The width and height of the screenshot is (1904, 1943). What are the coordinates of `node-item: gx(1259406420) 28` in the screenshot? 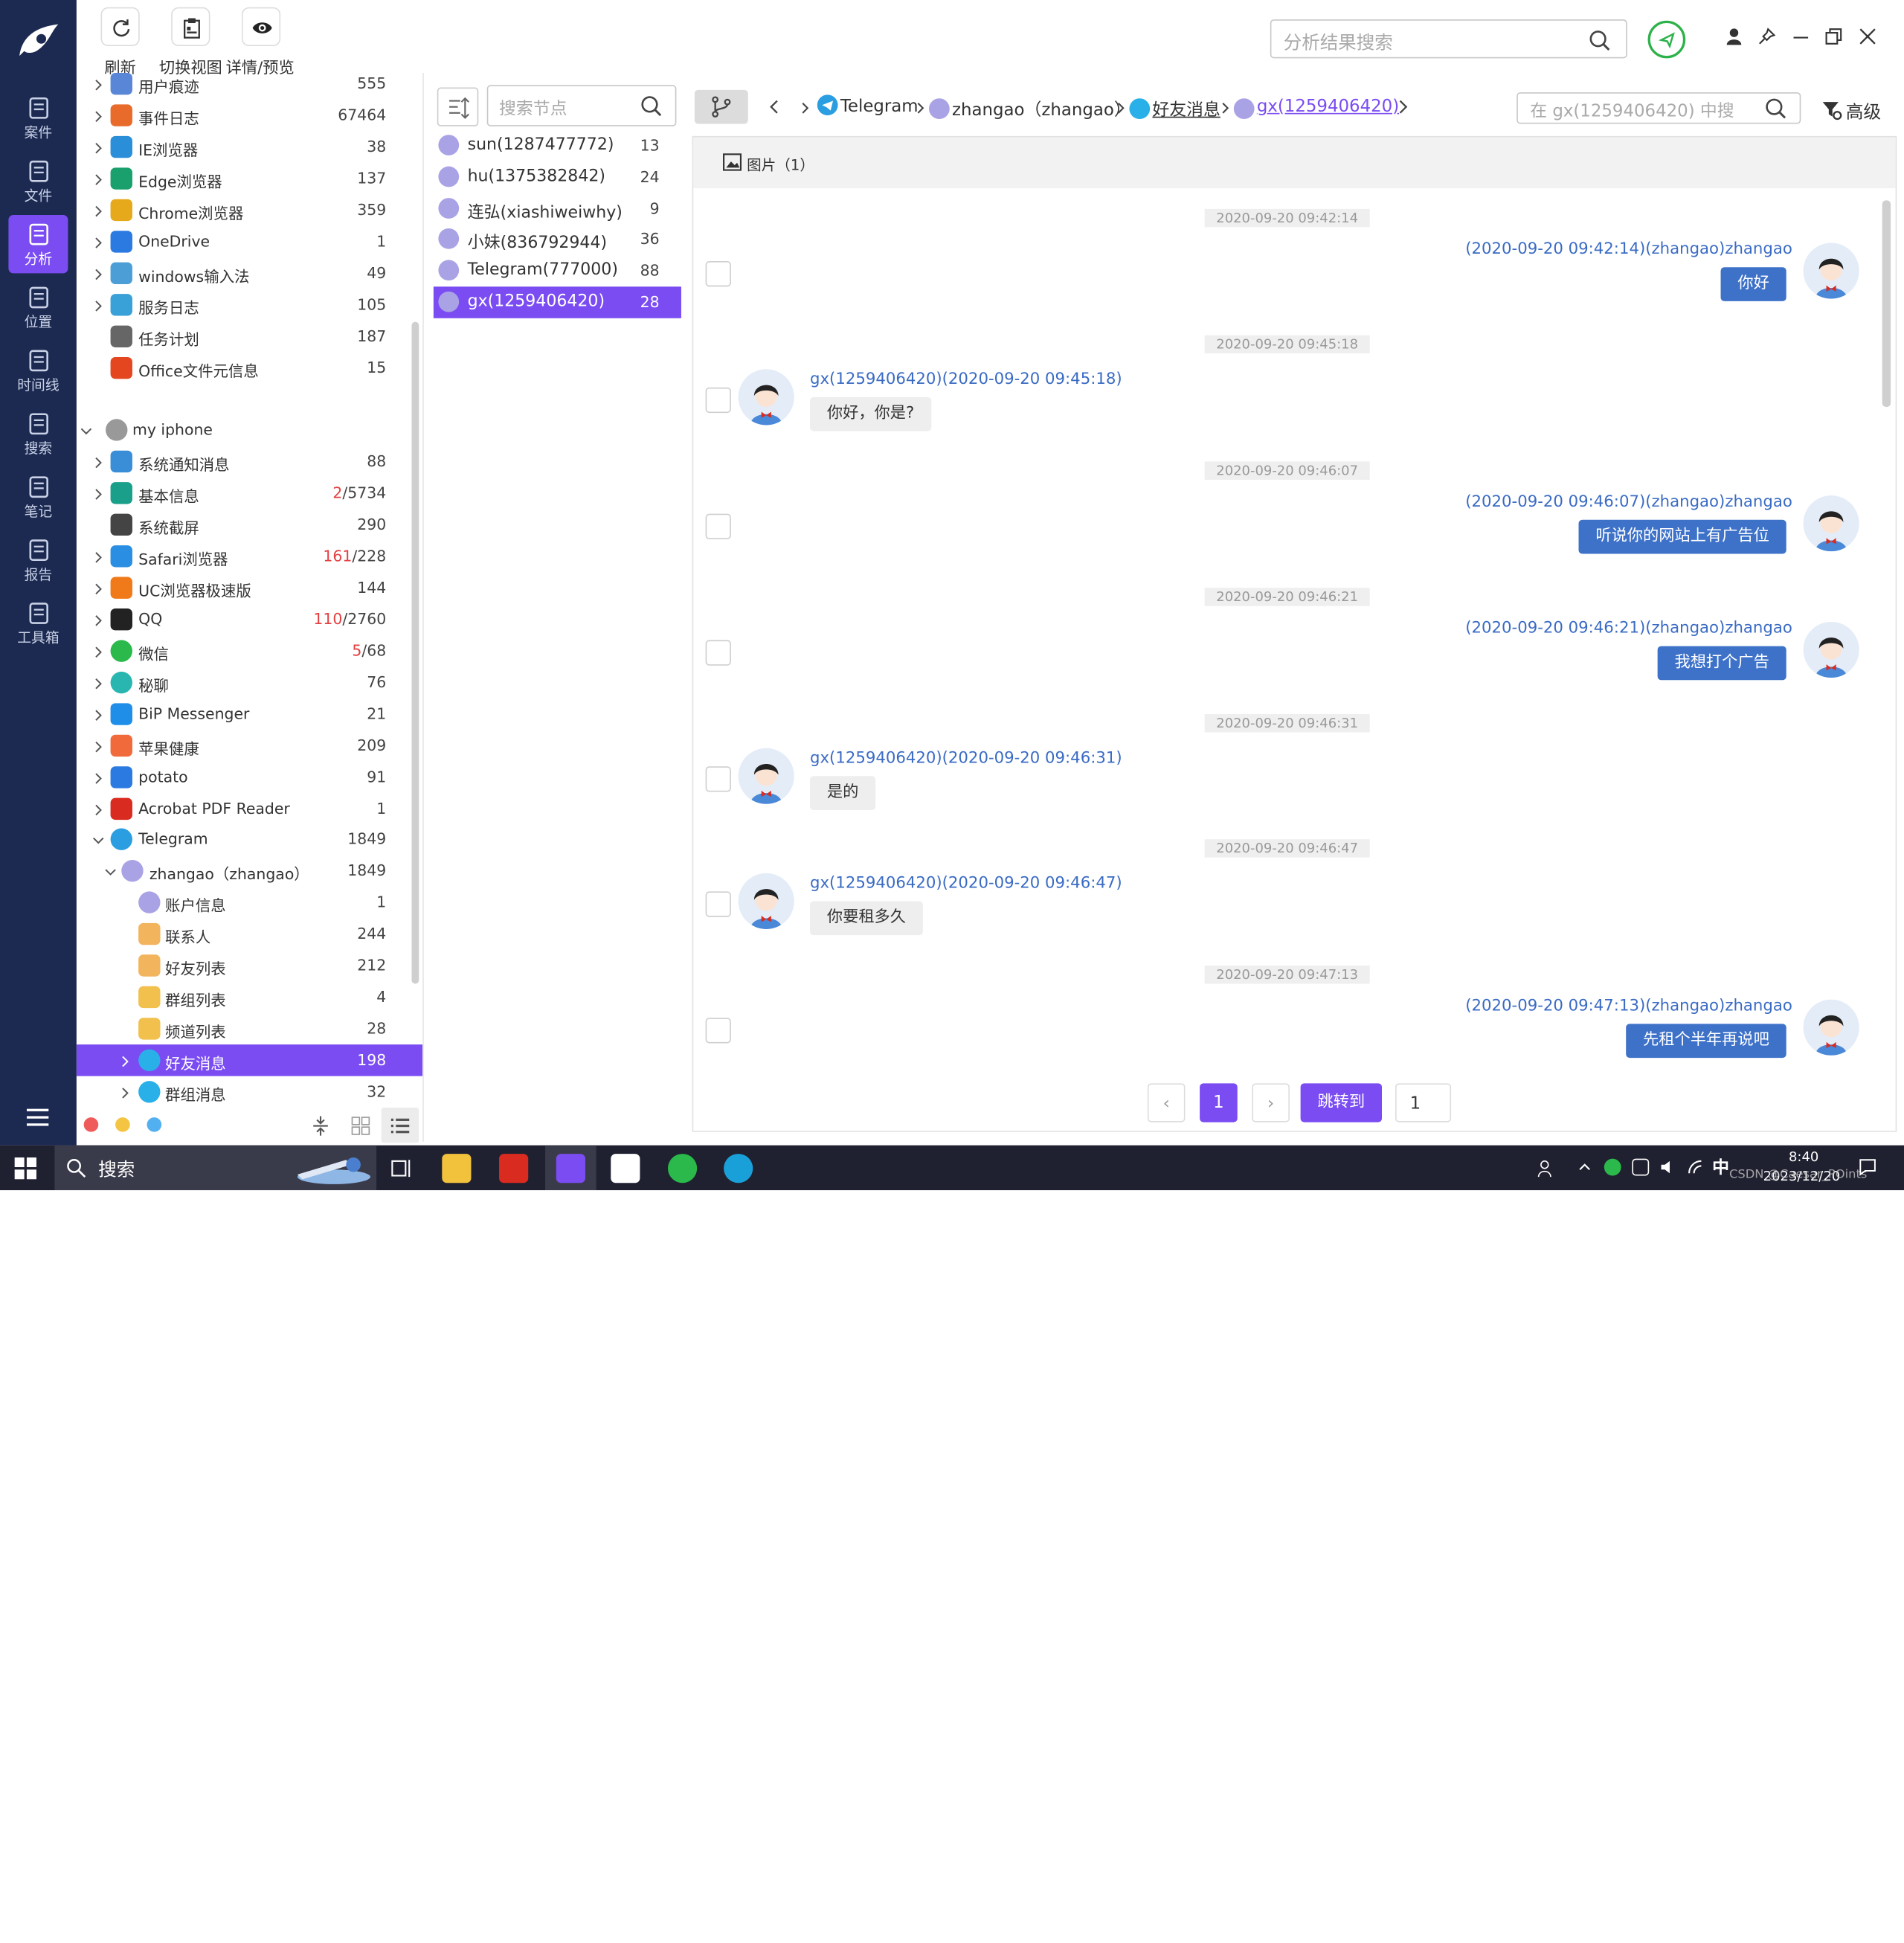 It's located at (557, 302).